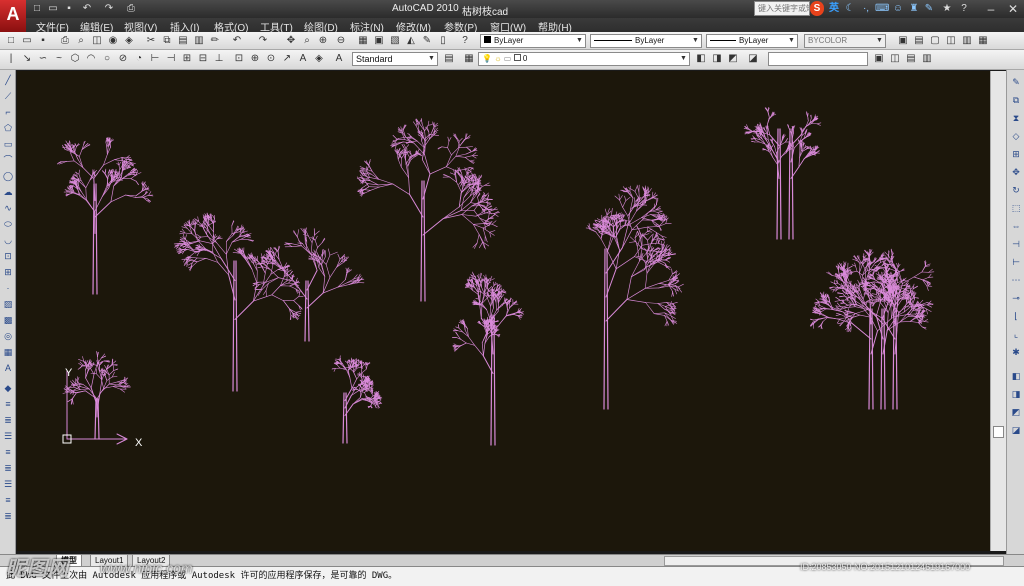 This screenshot has height=586, width=1024. I want to click on match-prop-icon: ✏, so click(215, 41).